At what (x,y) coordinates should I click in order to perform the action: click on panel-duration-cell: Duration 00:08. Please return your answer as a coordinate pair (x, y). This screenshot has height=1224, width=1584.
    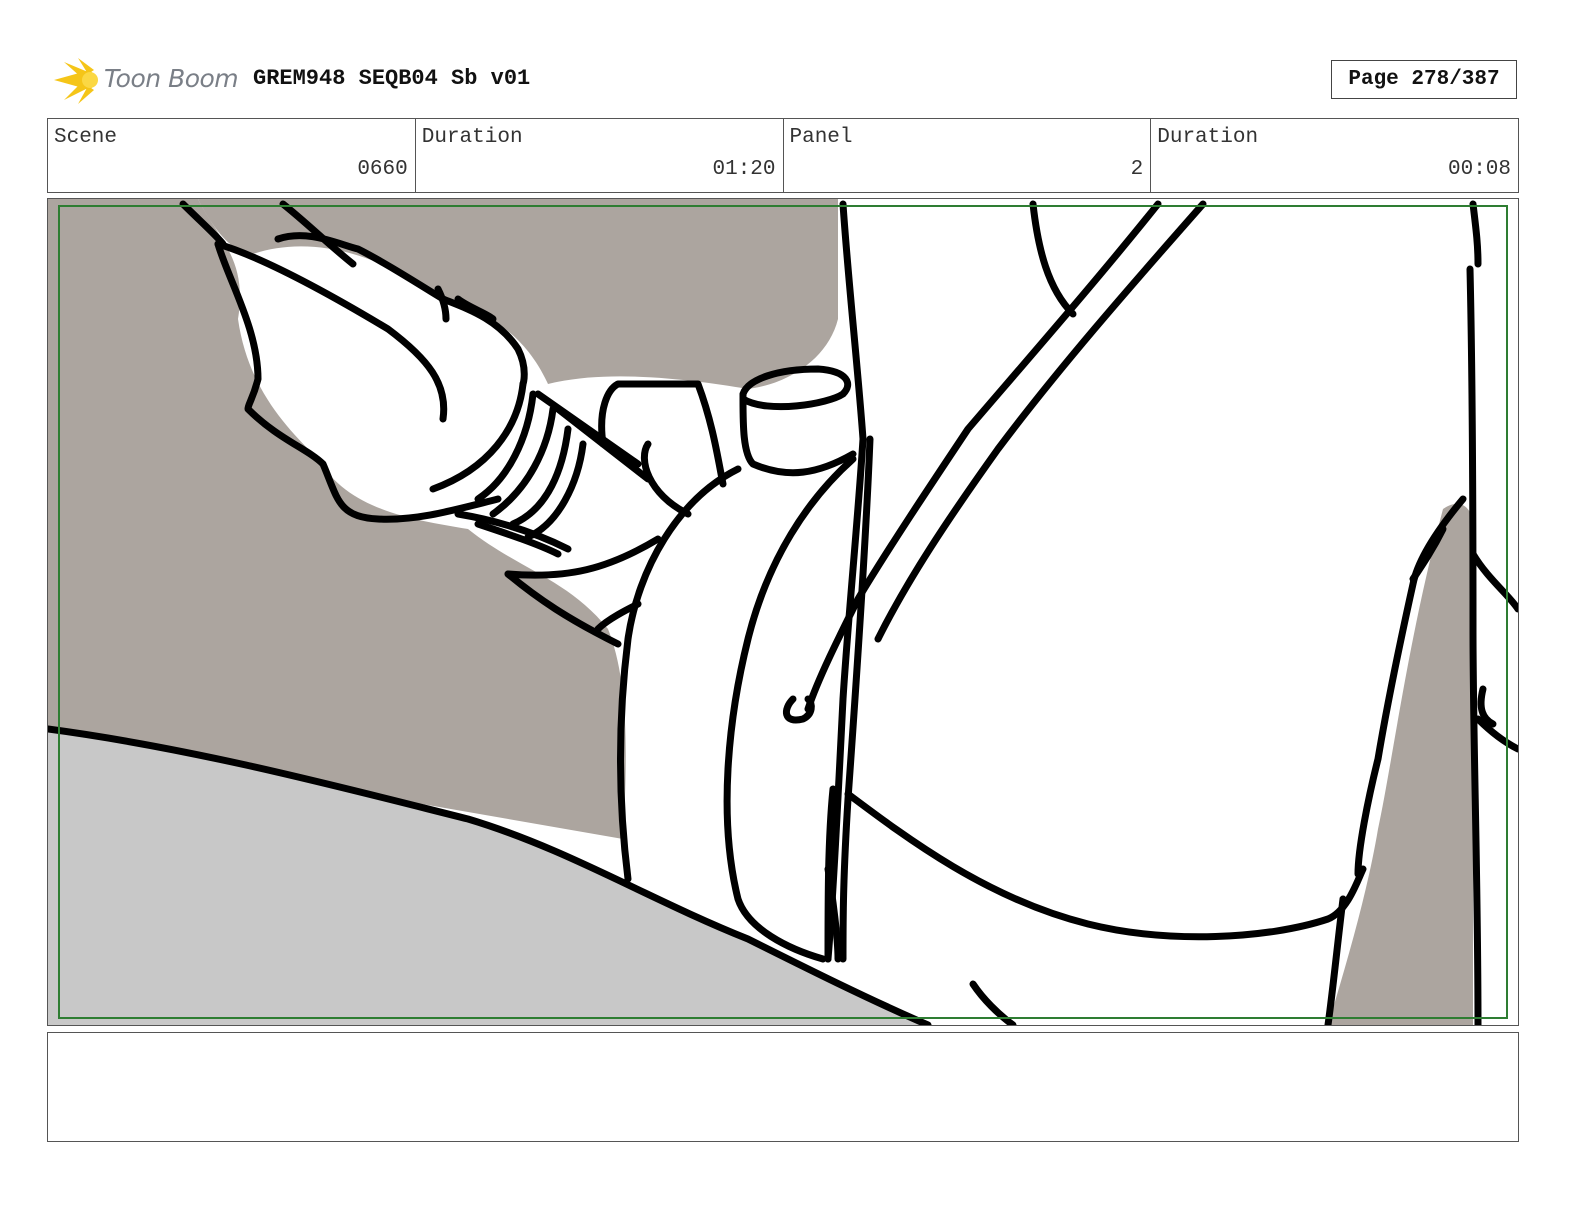
    Looking at the image, I should click on (1334, 155).